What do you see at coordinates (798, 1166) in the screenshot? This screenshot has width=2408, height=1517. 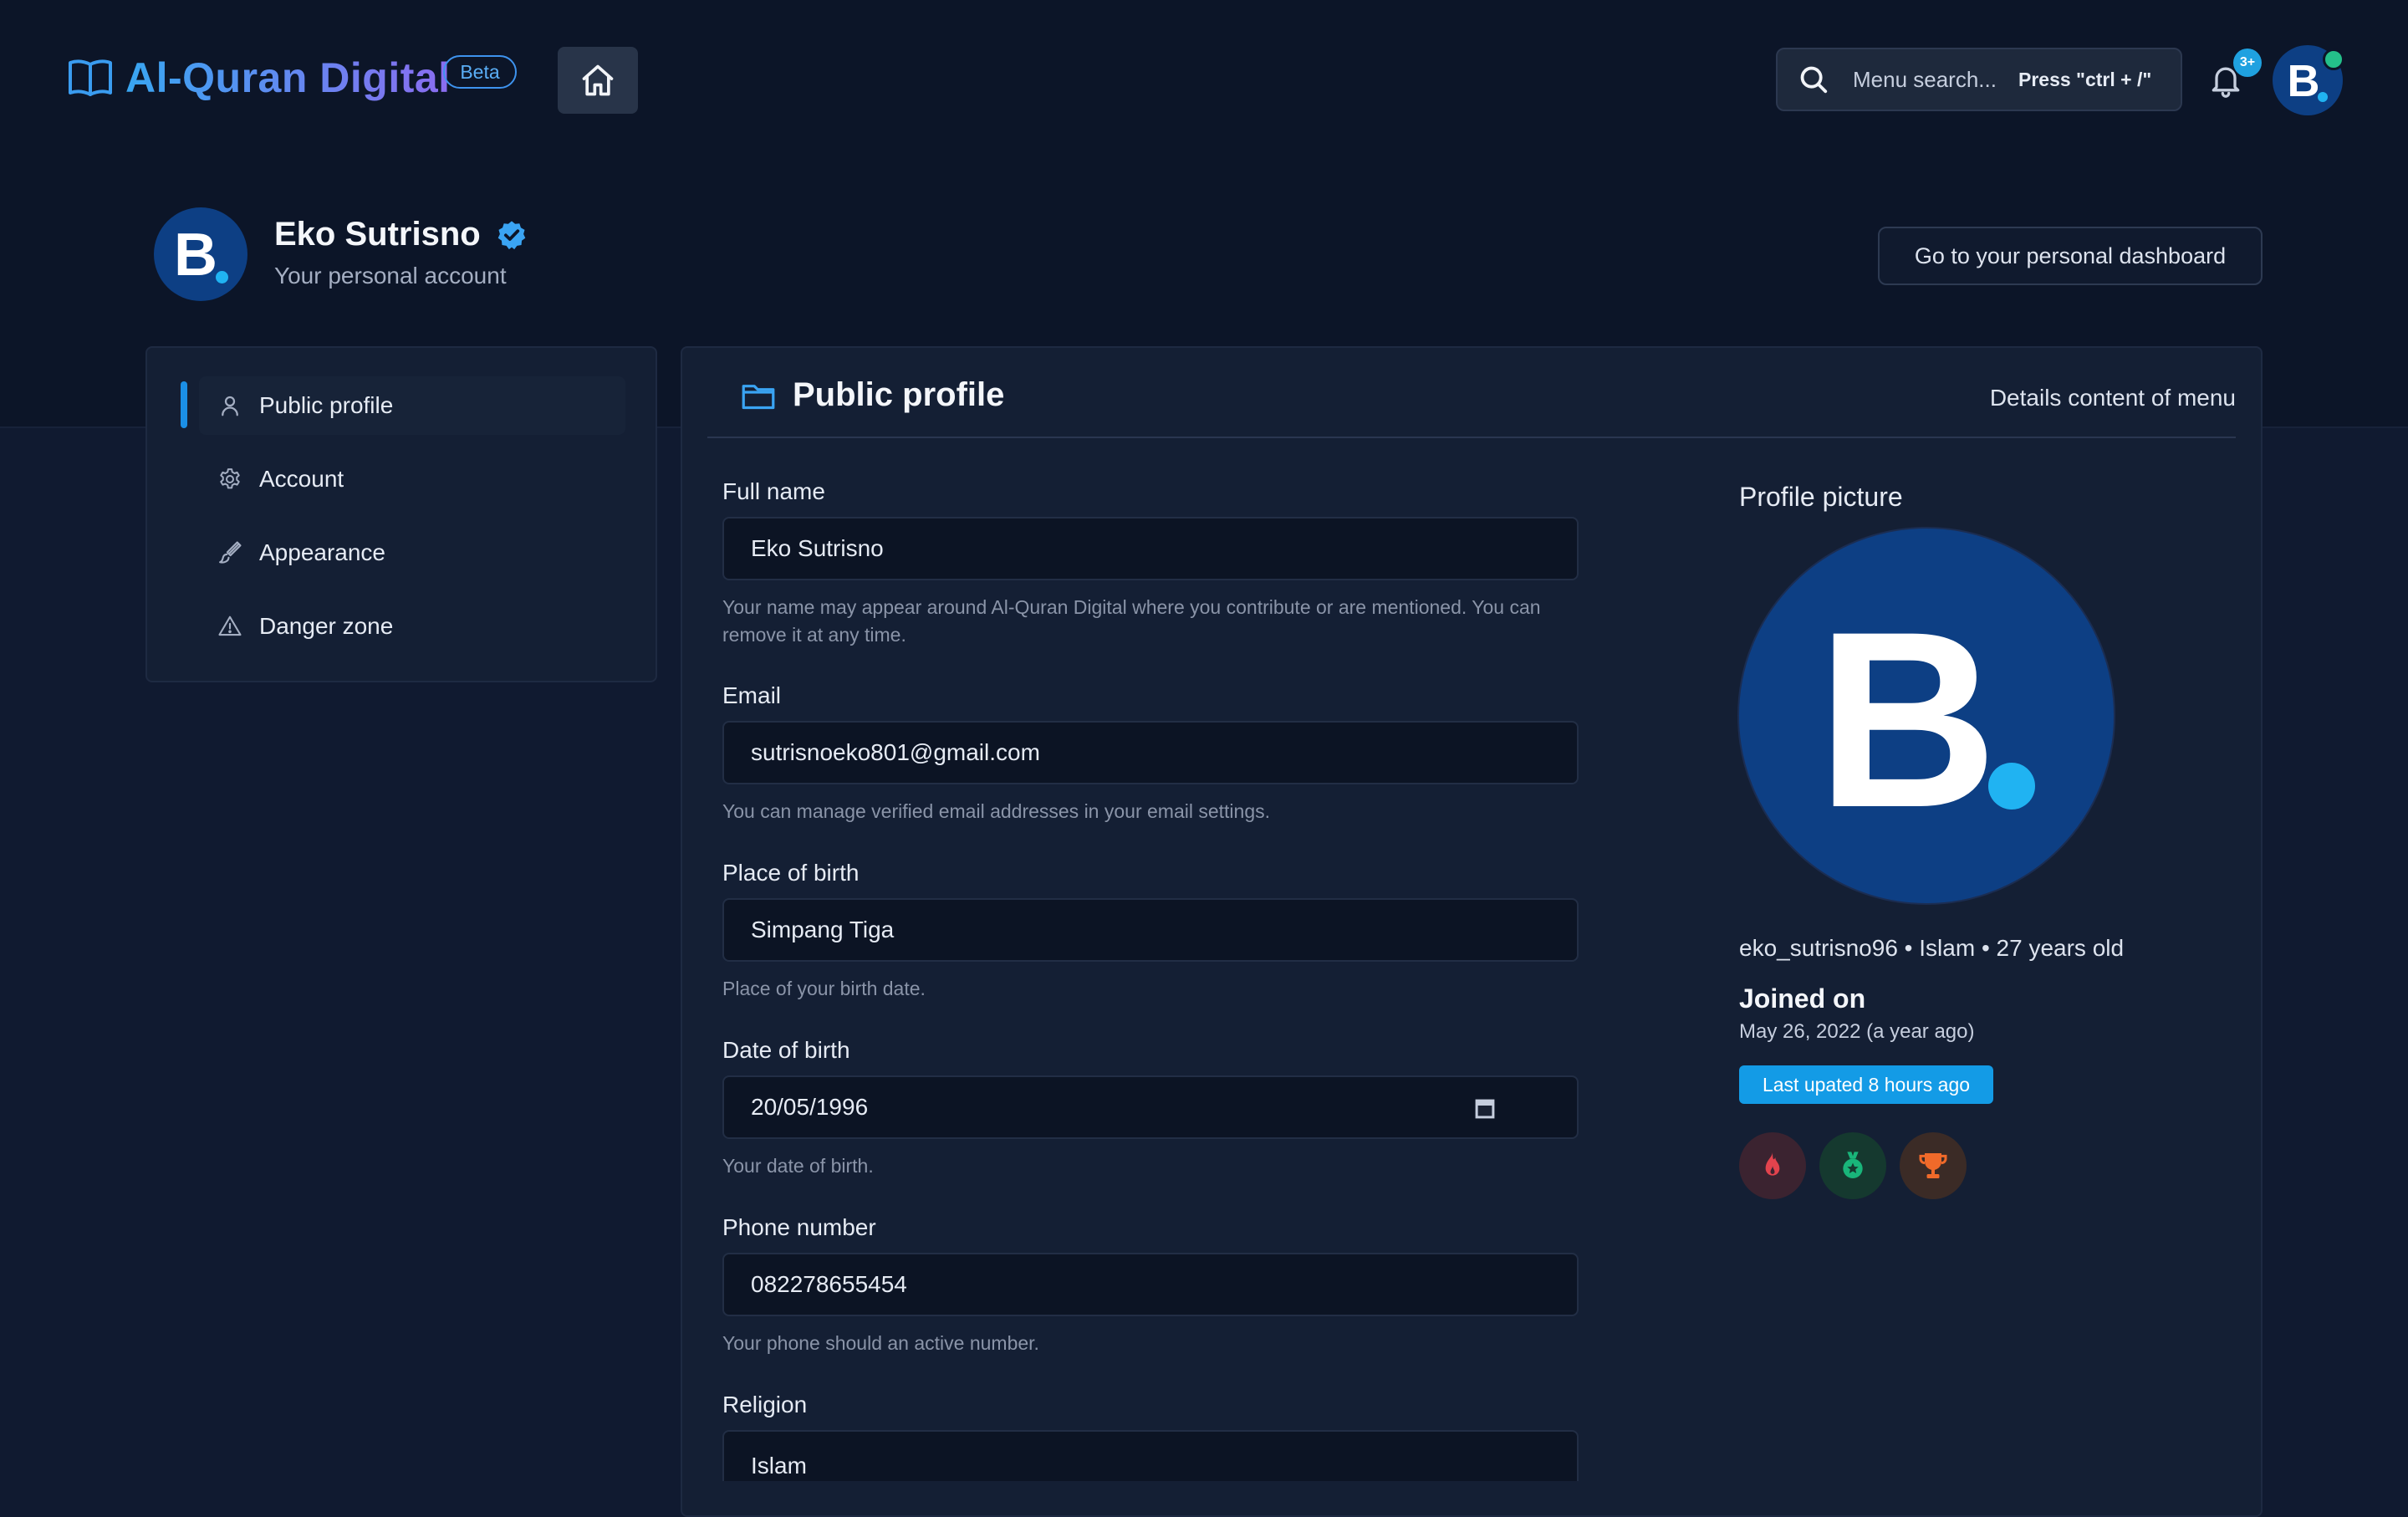 I see `date-of-birth-help: Your date of birth.` at bounding box center [798, 1166].